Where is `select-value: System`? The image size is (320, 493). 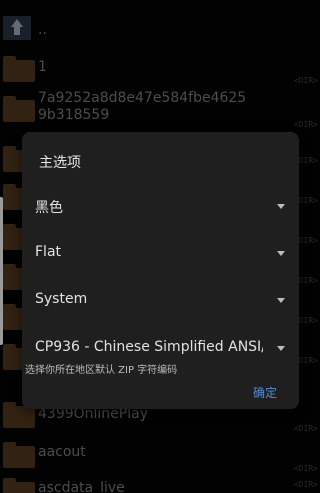 select-value: System is located at coordinates (61, 299).